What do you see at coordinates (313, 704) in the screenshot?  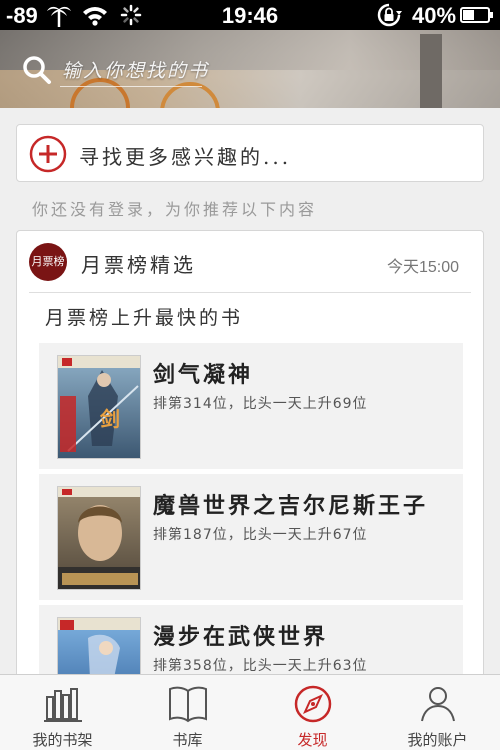 I see `compass-icon` at bounding box center [313, 704].